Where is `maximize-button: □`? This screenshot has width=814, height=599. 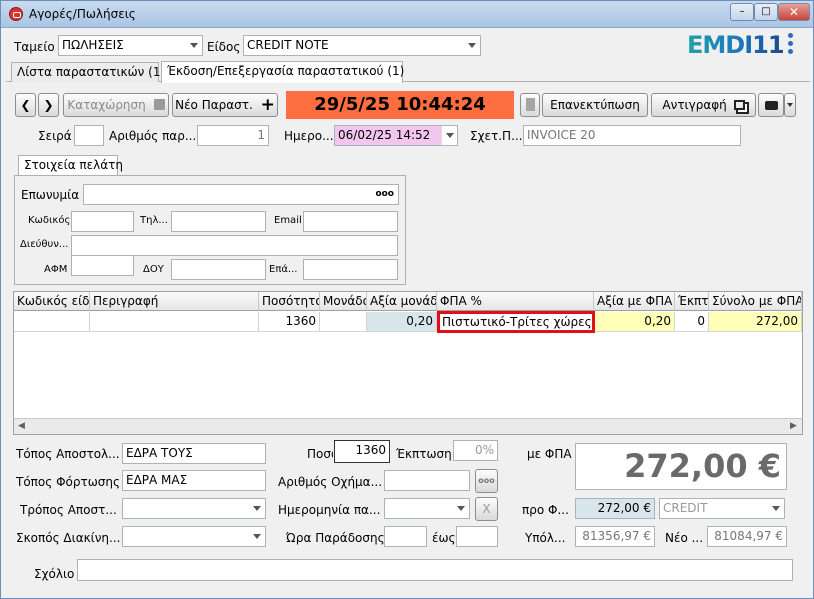 maximize-button: □ is located at coordinates (766, 12).